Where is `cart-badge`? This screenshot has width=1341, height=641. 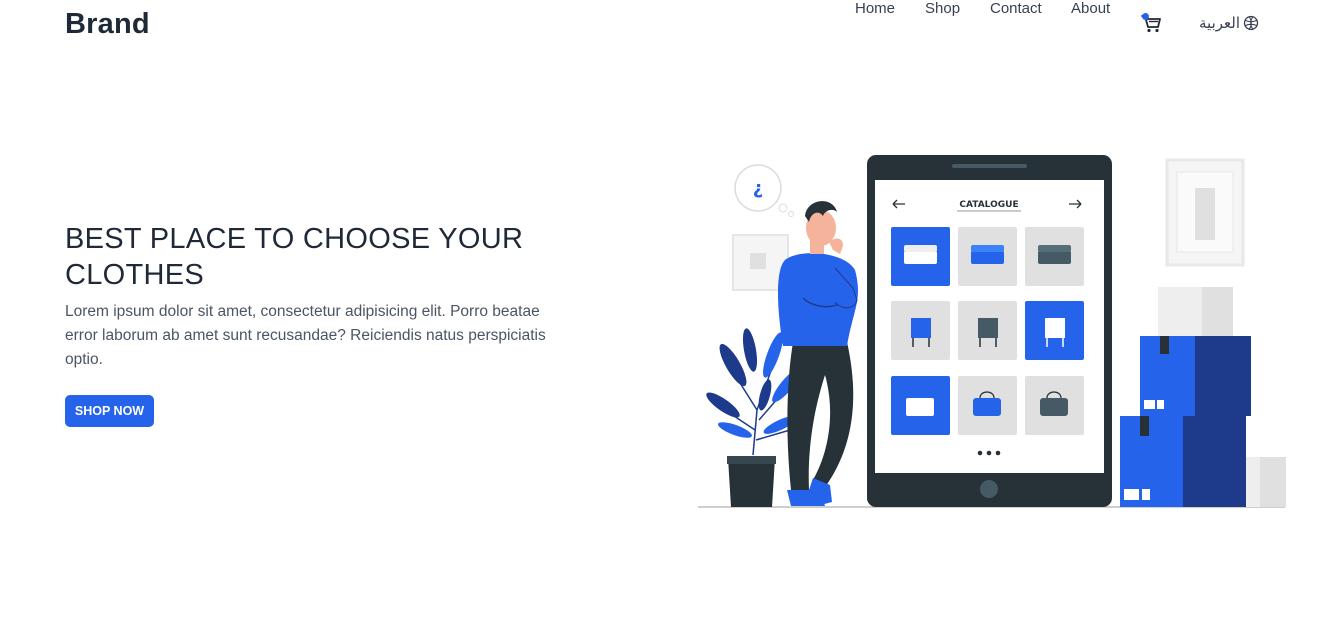
cart-badge is located at coordinates (1145, 16).